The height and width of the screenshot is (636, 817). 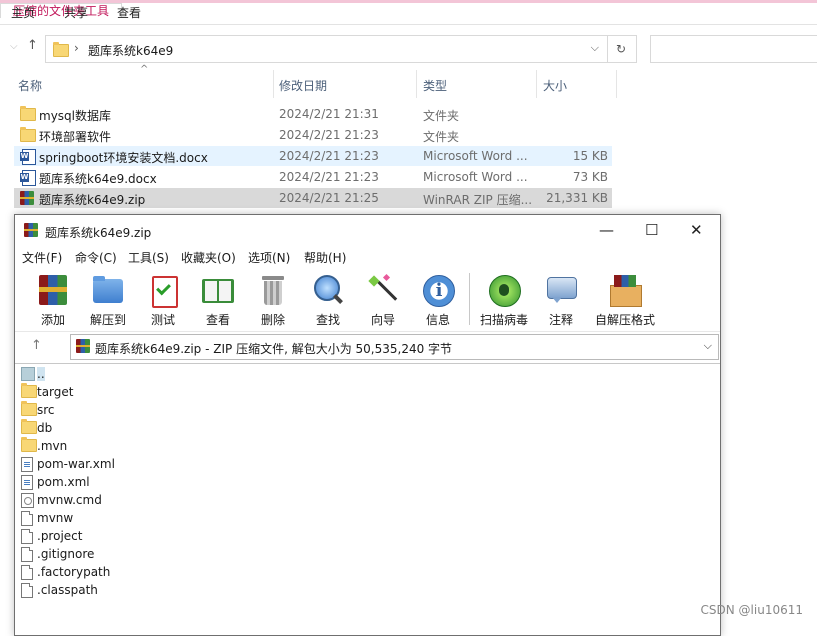 What do you see at coordinates (441, 137) in the screenshot?
I see `file-type: 文件夹` at bounding box center [441, 137].